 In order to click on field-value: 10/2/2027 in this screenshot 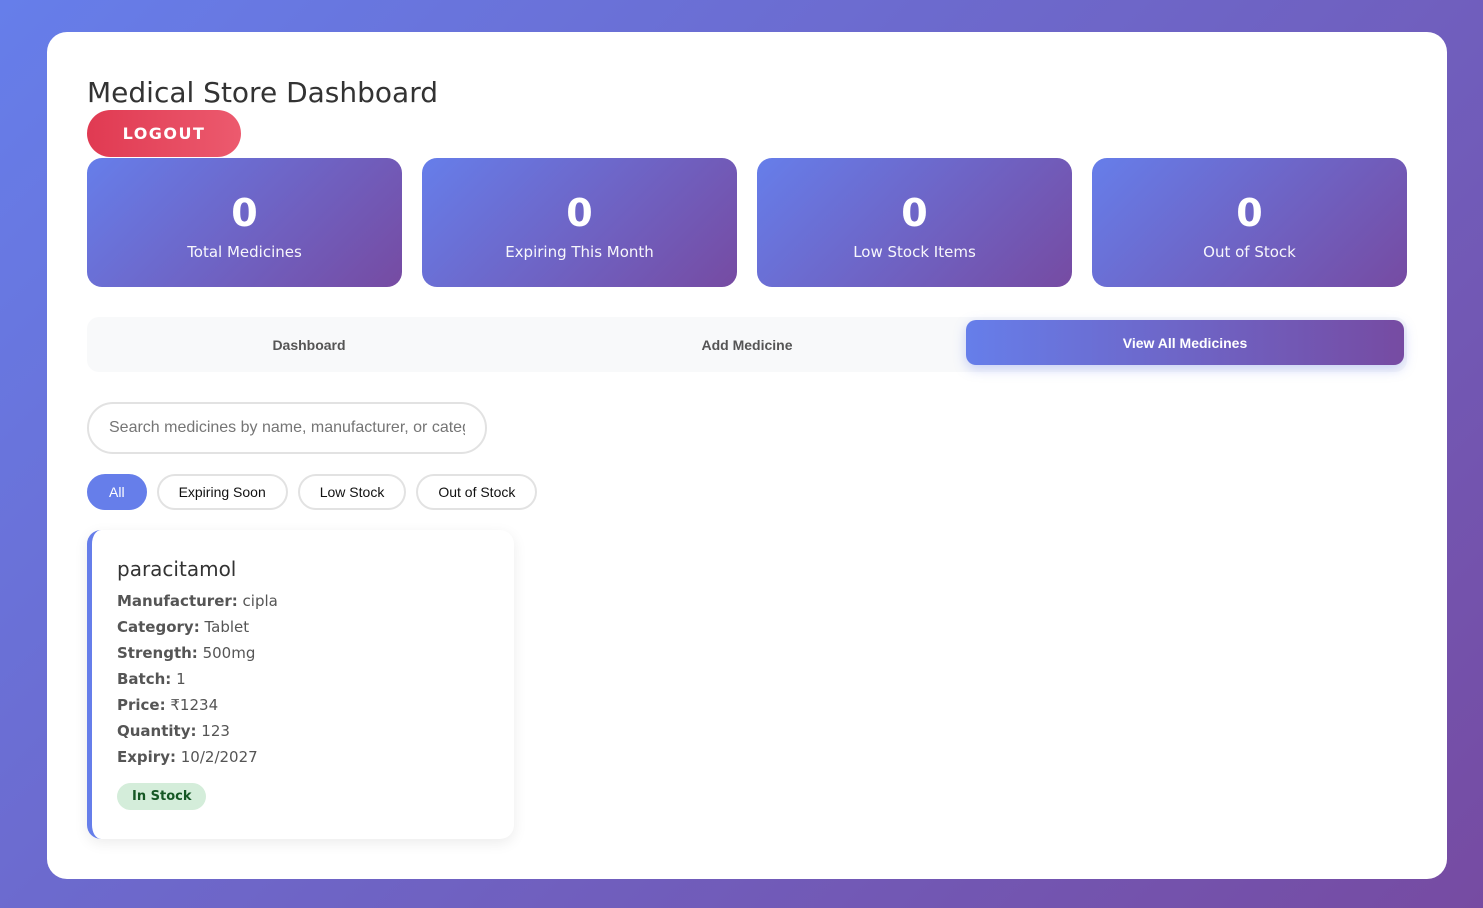, I will do `click(219, 757)`.